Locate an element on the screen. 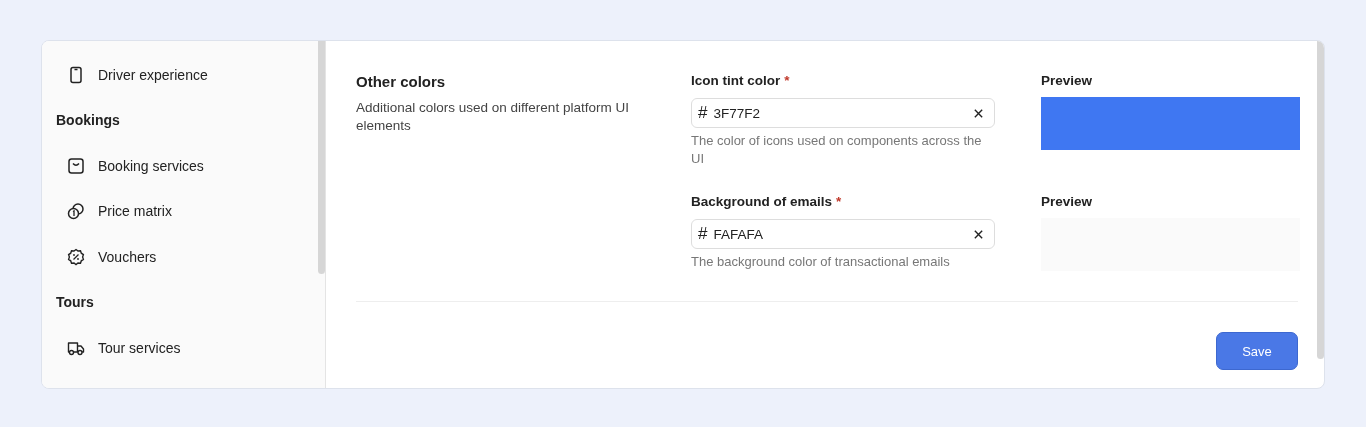  field-hint: The background color of transactional emails is located at coordinates (821, 262).